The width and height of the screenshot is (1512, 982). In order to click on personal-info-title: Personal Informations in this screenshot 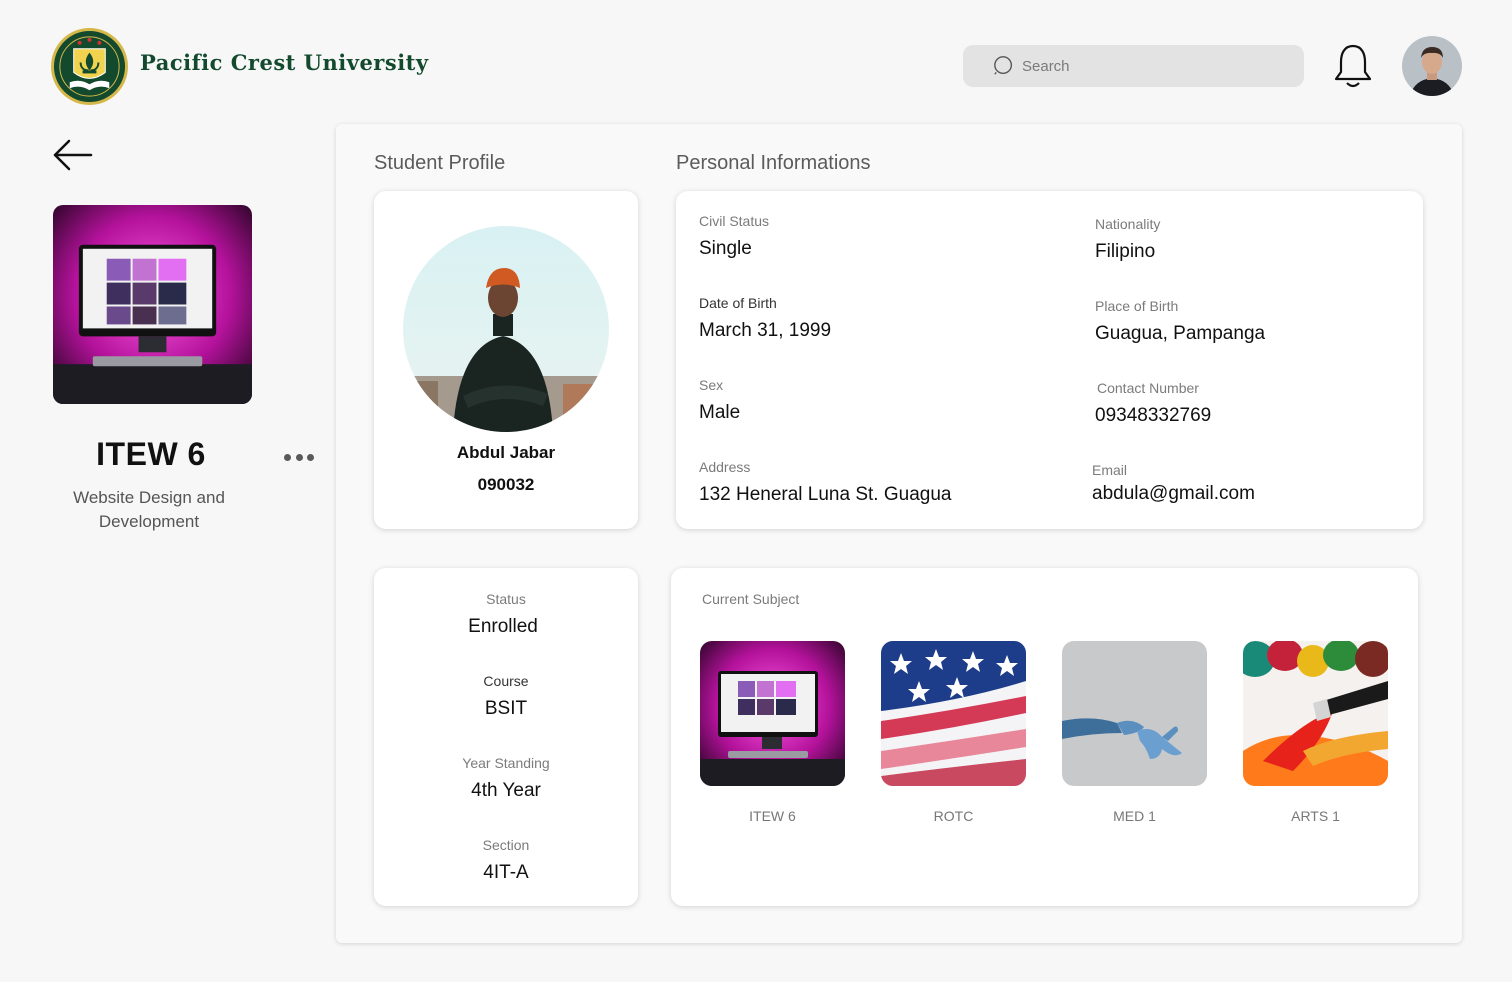, I will do `click(773, 163)`.